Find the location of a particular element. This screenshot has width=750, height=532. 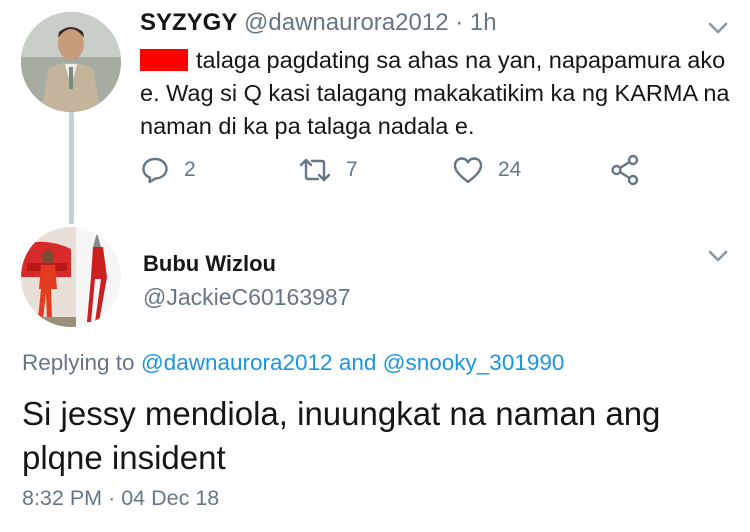

tweet-timestamp: 8:32 PM · 04 Dec 18 is located at coordinates (120, 498).